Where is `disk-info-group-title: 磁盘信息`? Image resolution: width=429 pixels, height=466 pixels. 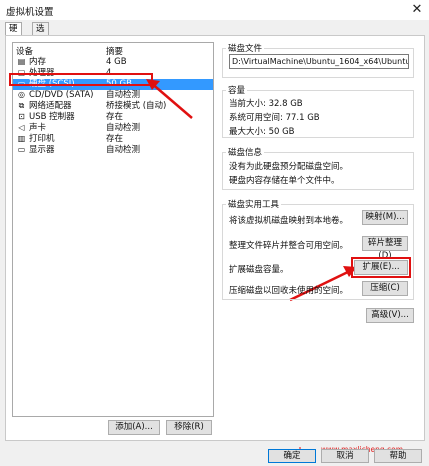 disk-info-group-title: 磁盘信息 is located at coordinates (245, 152).